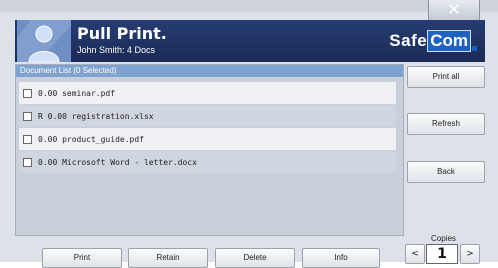 The image size is (498, 268). I want to click on print-button: Print, so click(82, 258).